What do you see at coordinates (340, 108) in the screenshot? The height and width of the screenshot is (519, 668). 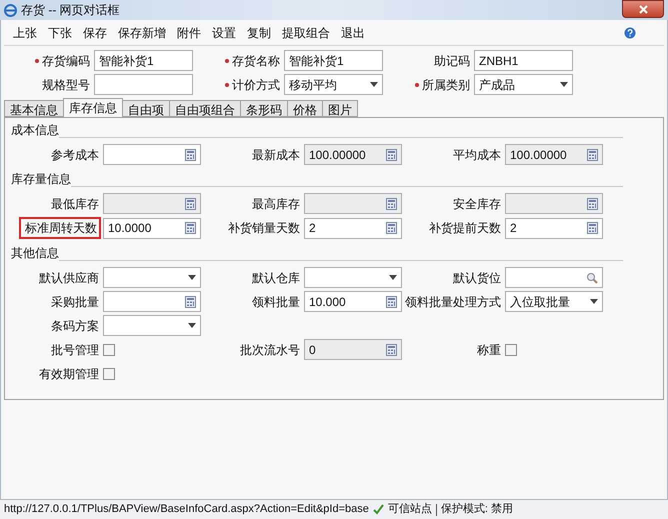 I see `tab: 图片` at bounding box center [340, 108].